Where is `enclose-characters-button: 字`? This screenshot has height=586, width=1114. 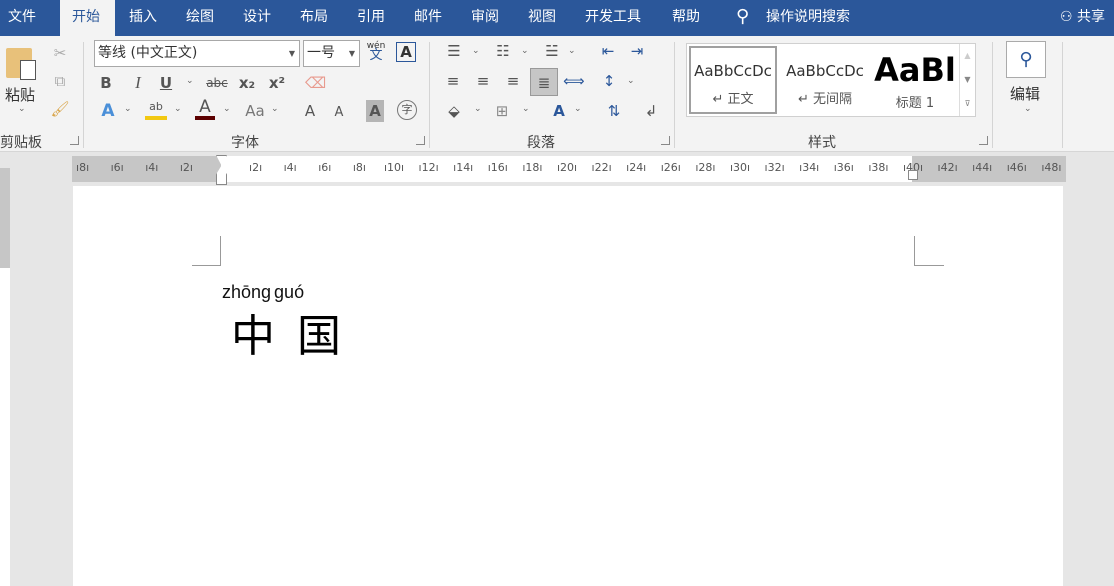
enclose-characters-button: 字 is located at coordinates (407, 110).